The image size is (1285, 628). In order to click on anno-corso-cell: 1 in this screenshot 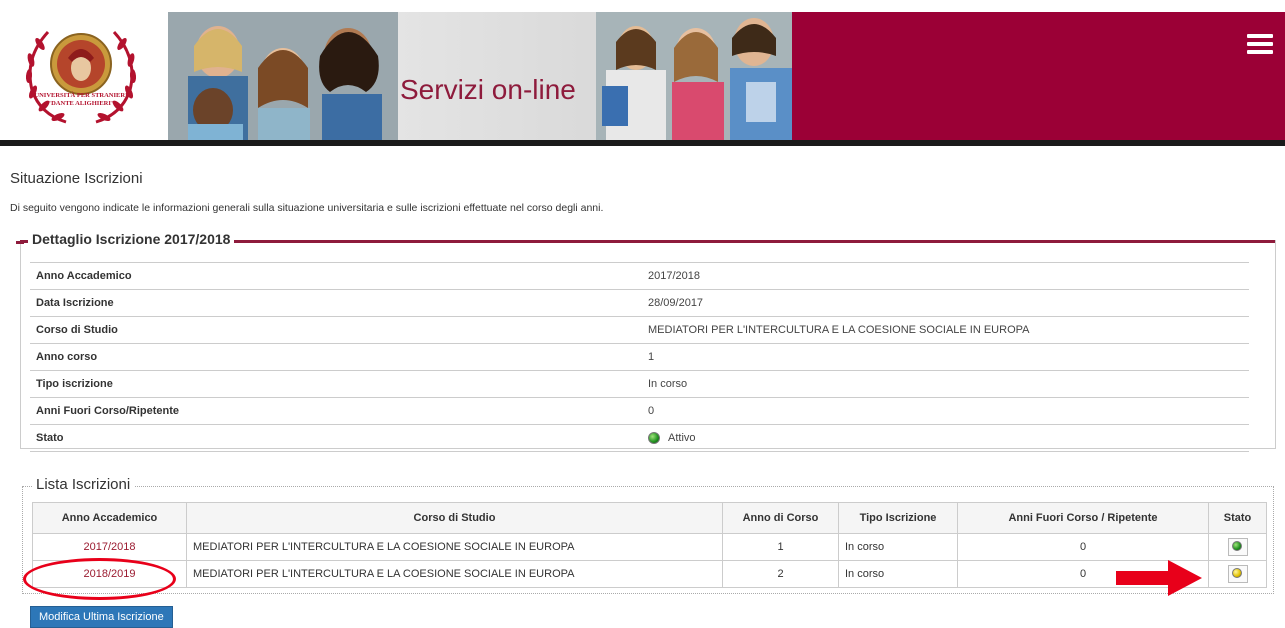, I will do `click(780, 547)`.